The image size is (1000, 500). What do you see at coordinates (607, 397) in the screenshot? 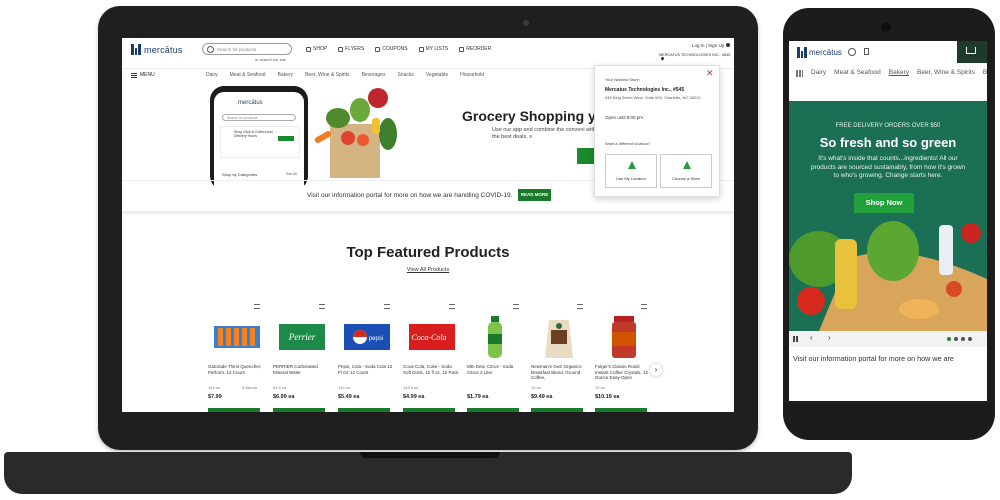
I see `product-price: $10.19 ea` at bounding box center [607, 397].